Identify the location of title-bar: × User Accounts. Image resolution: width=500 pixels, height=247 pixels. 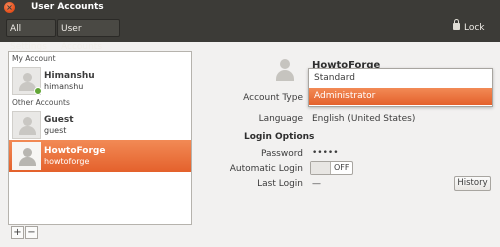
(250, 7).